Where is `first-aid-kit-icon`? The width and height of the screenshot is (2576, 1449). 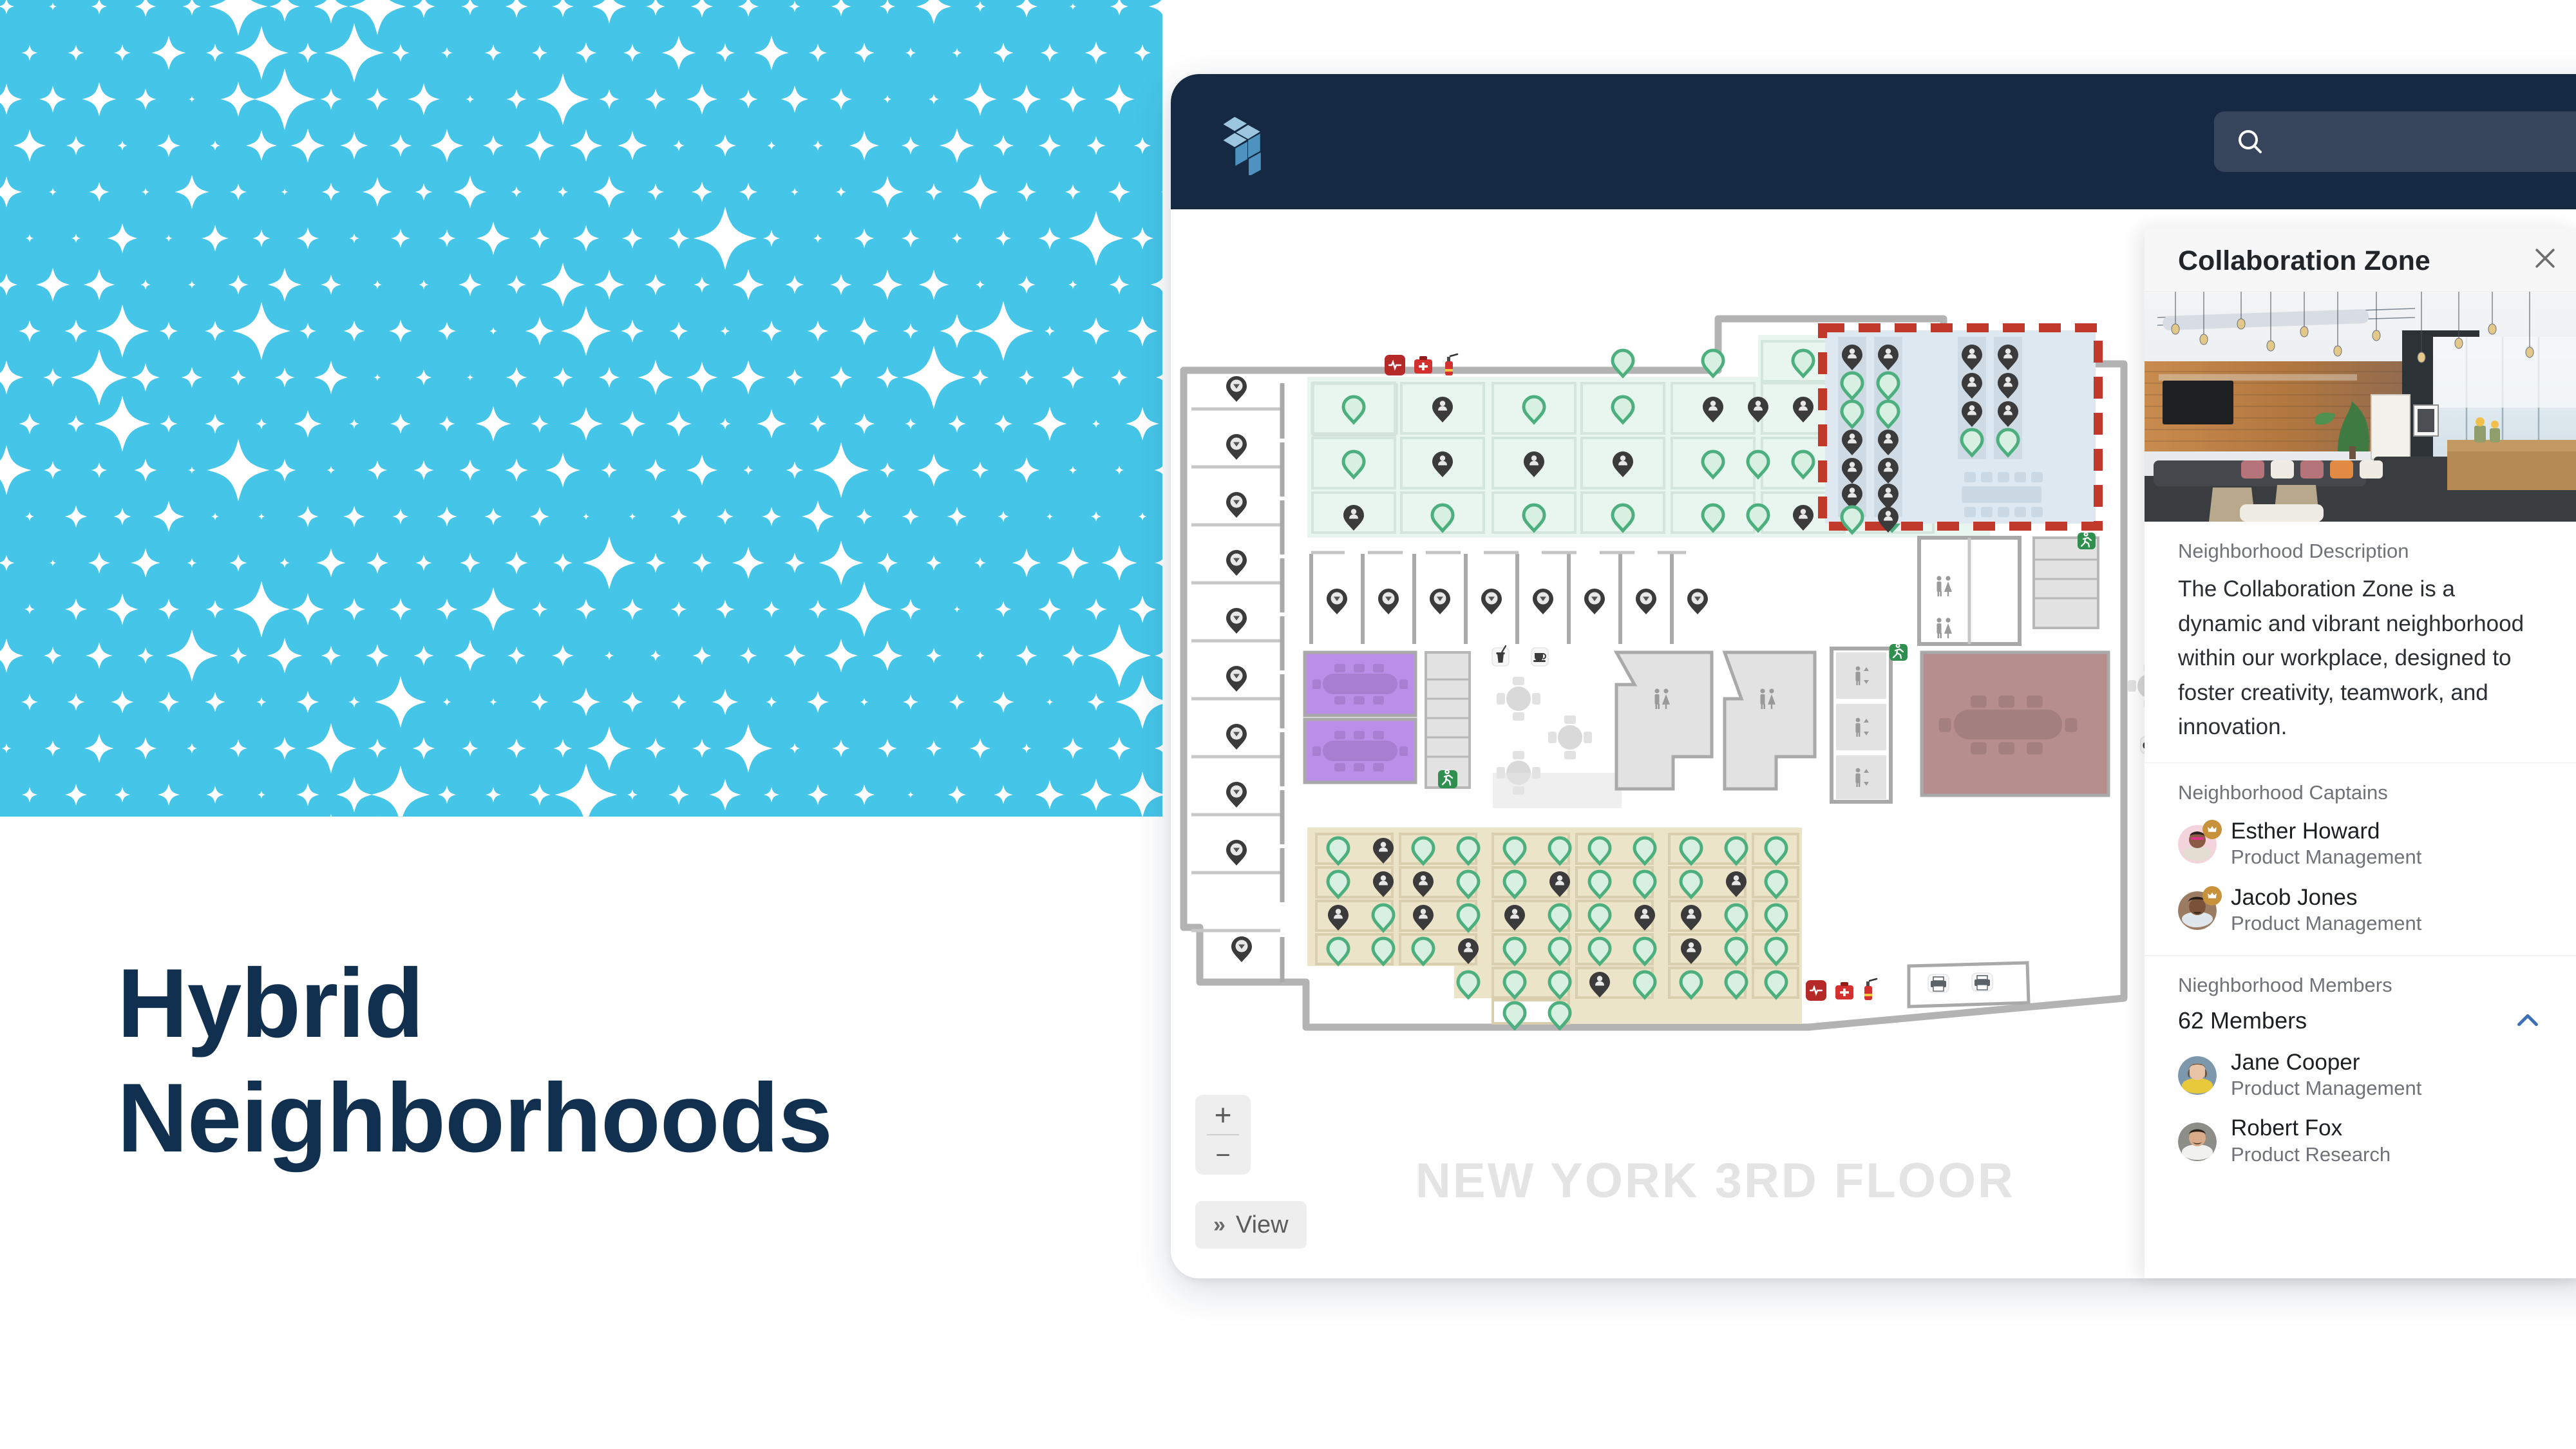 first-aid-kit-icon is located at coordinates (1423, 365).